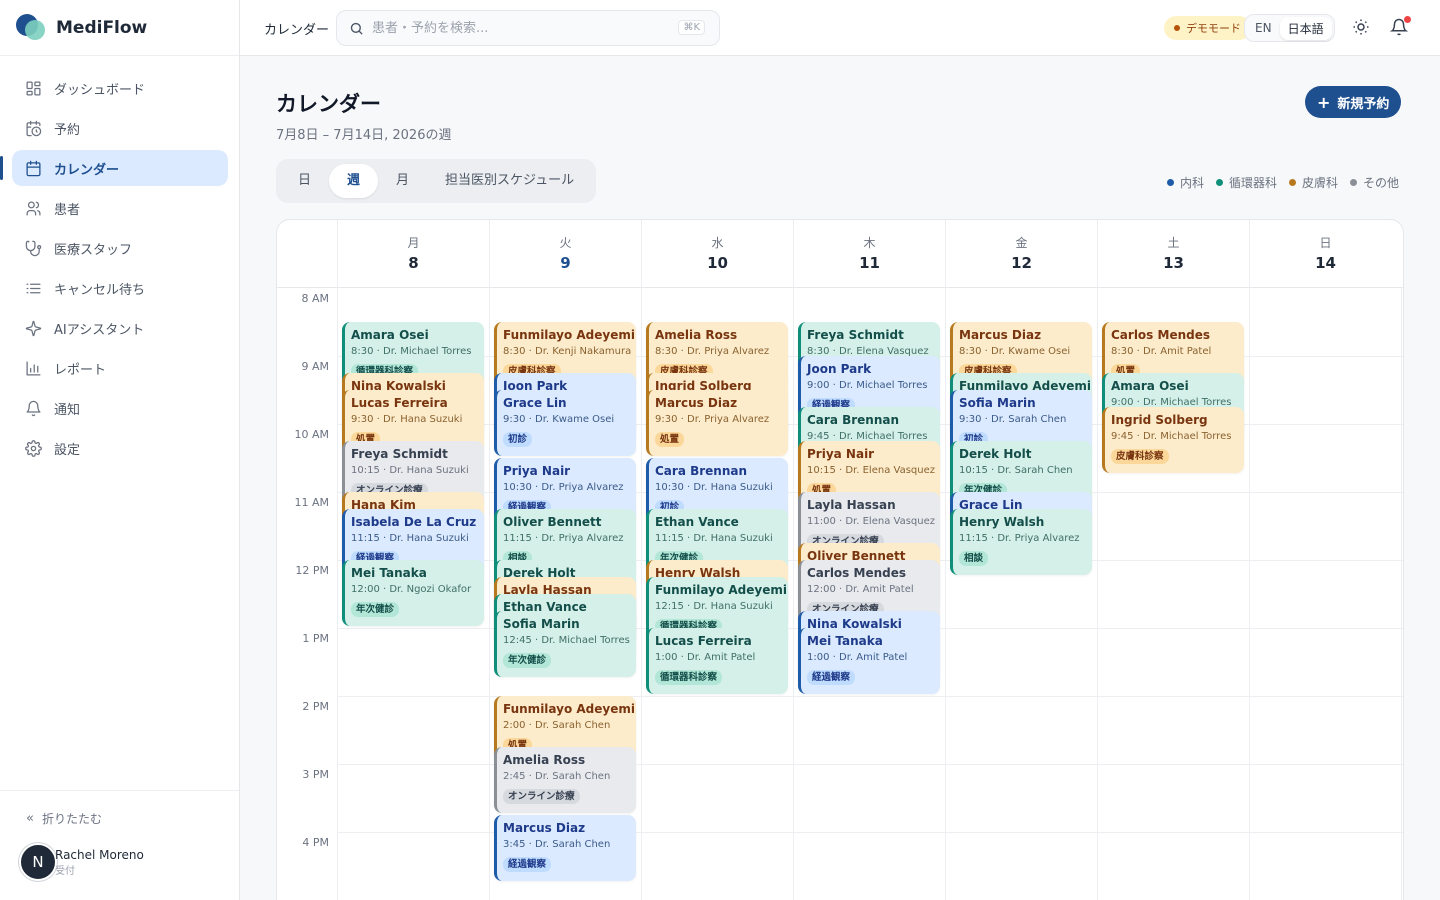 This screenshot has width=1440, height=900. Describe the element at coordinates (839, 369) in the screenshot. I see `appointment-patient: Joon Park` at that location.